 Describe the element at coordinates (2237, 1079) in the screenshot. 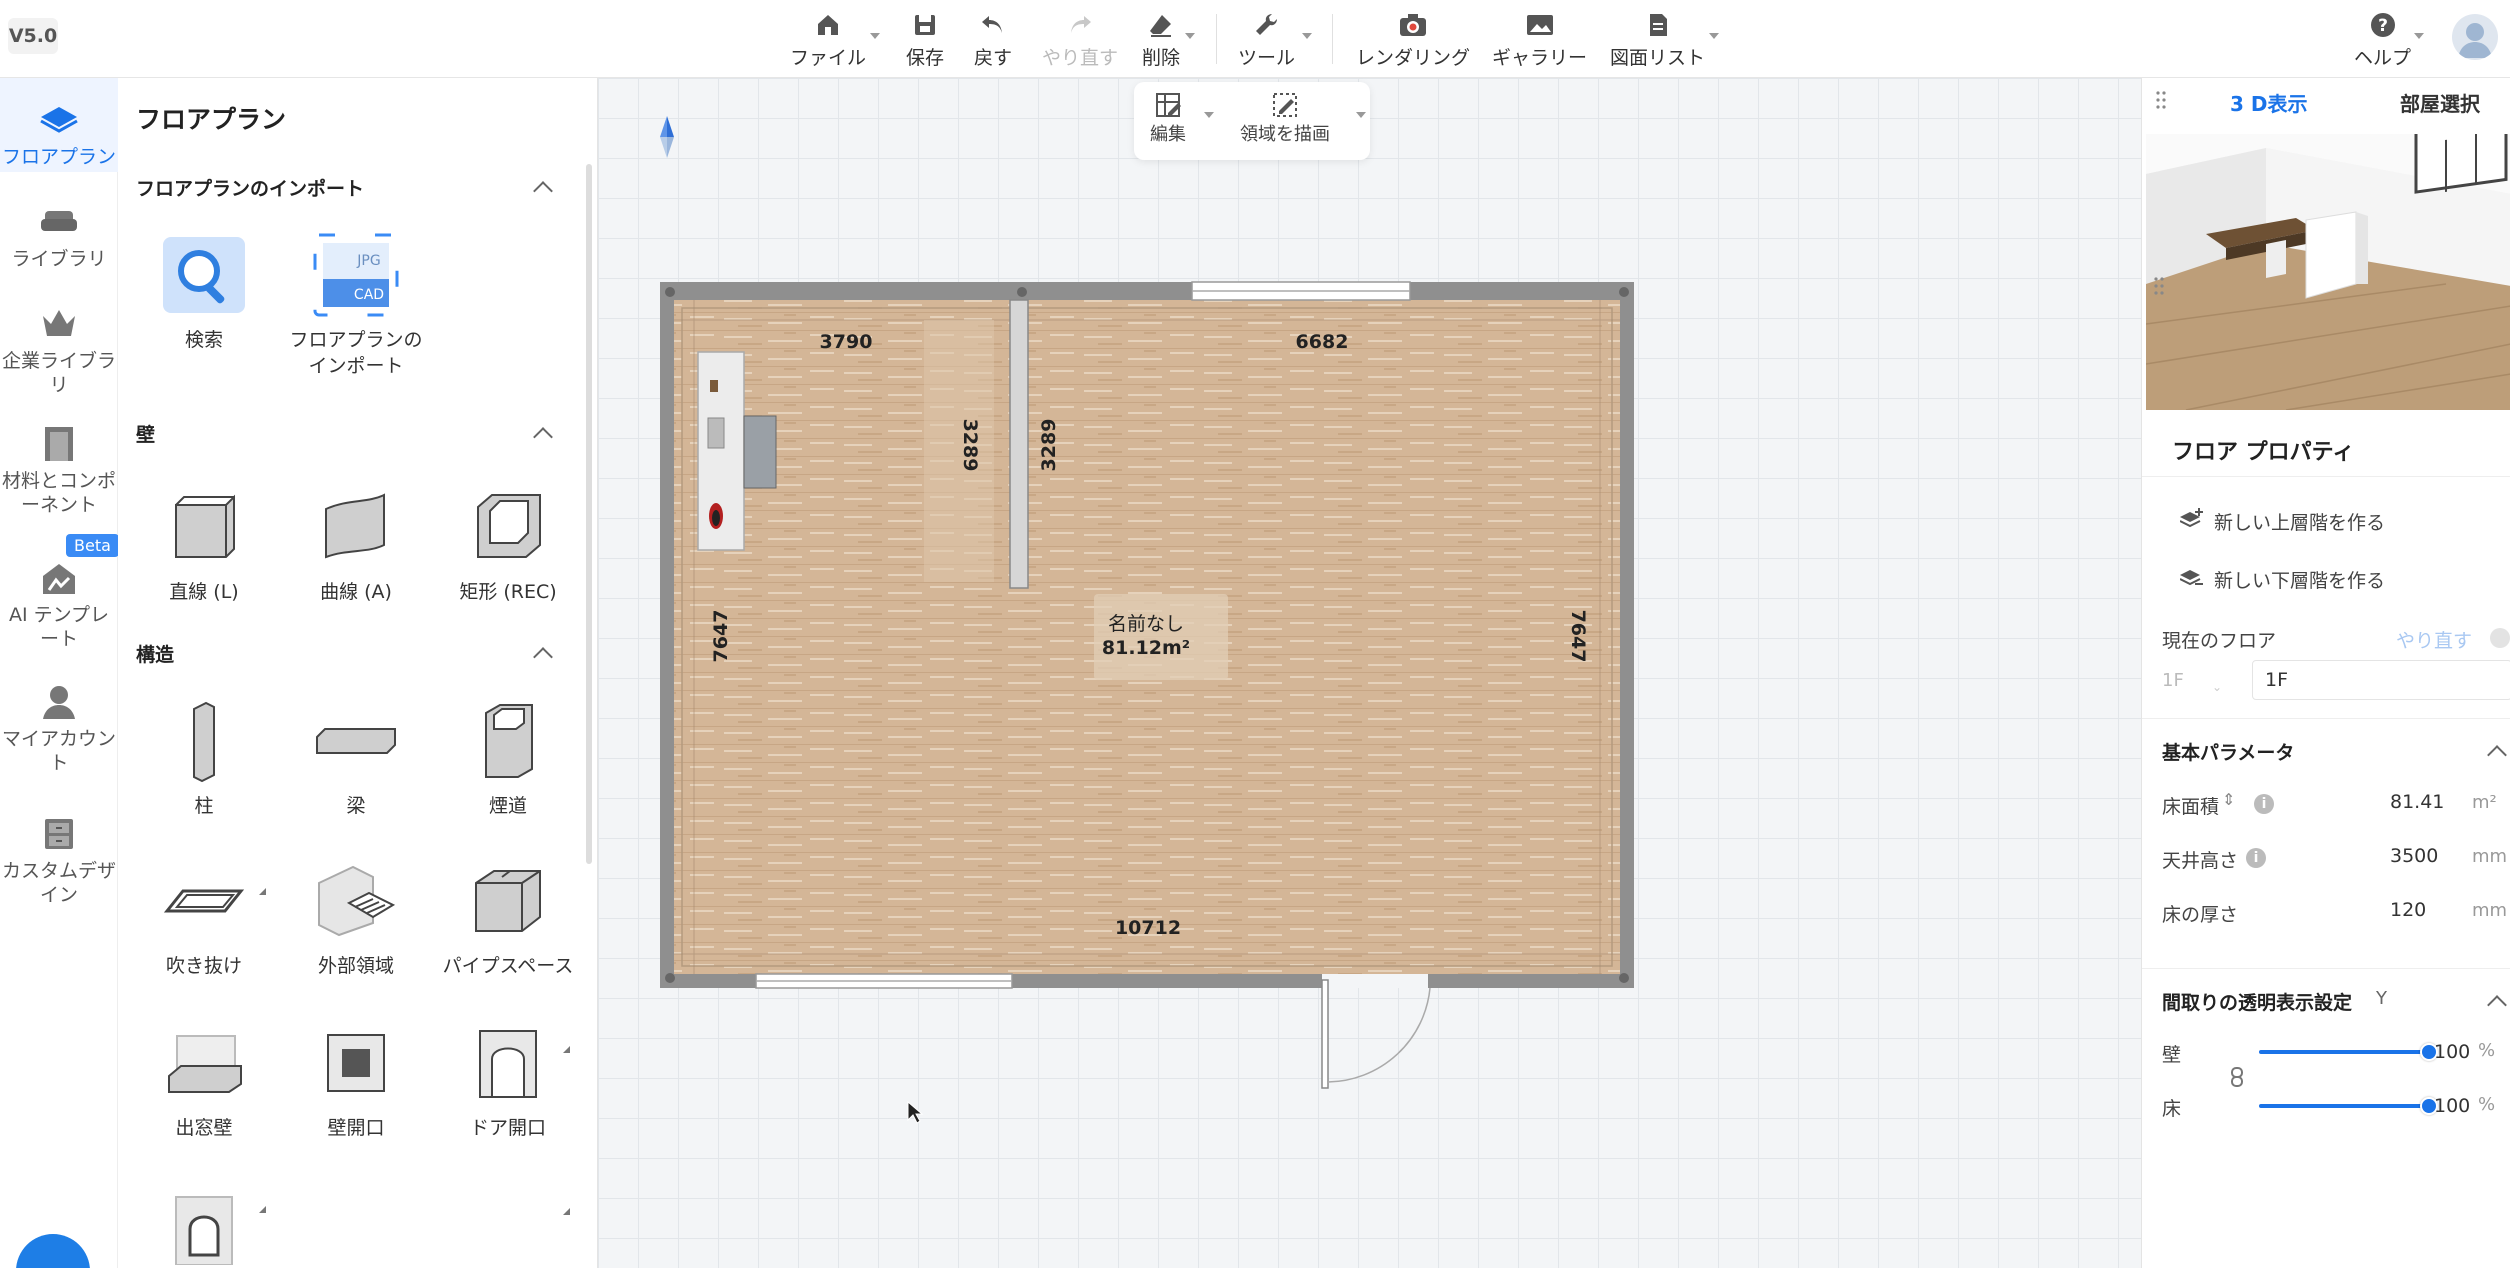

I see `link-icon` at that location.